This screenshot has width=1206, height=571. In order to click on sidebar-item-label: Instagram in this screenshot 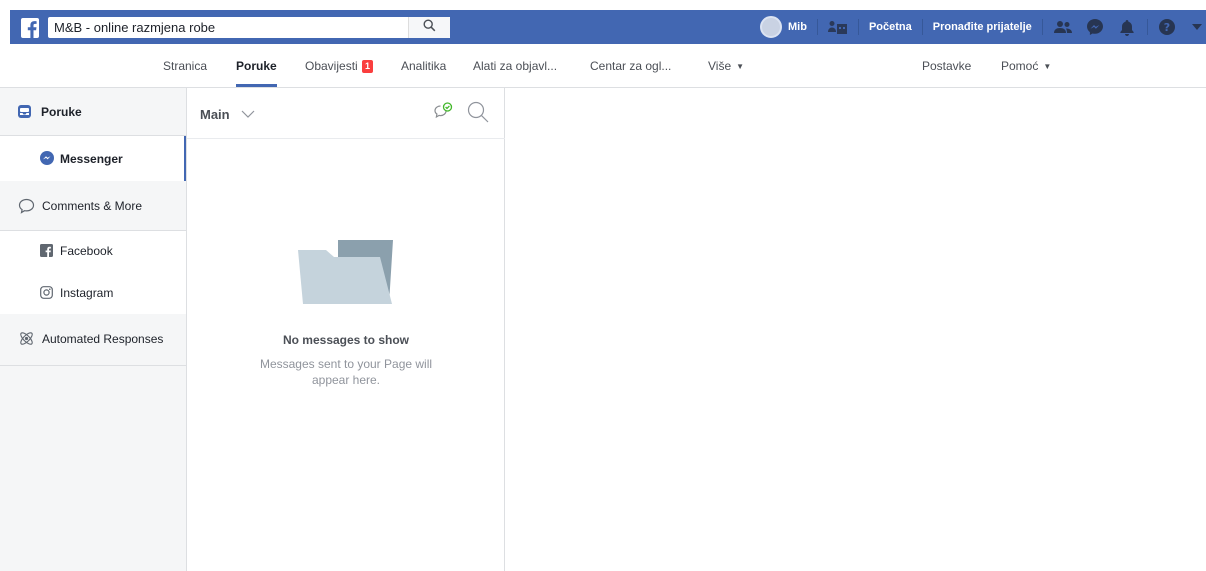, I will do `click(87, 293)`.